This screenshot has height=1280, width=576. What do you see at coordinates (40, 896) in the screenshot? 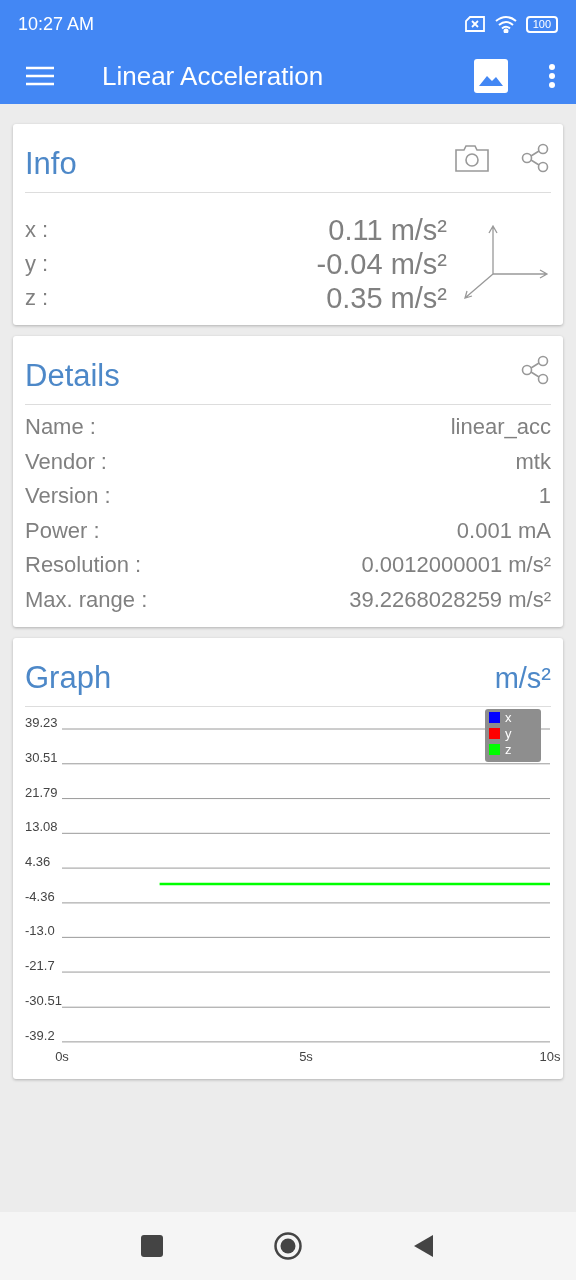
I see `axis-tick-label: -4.36` at bounding box center [40, 896].